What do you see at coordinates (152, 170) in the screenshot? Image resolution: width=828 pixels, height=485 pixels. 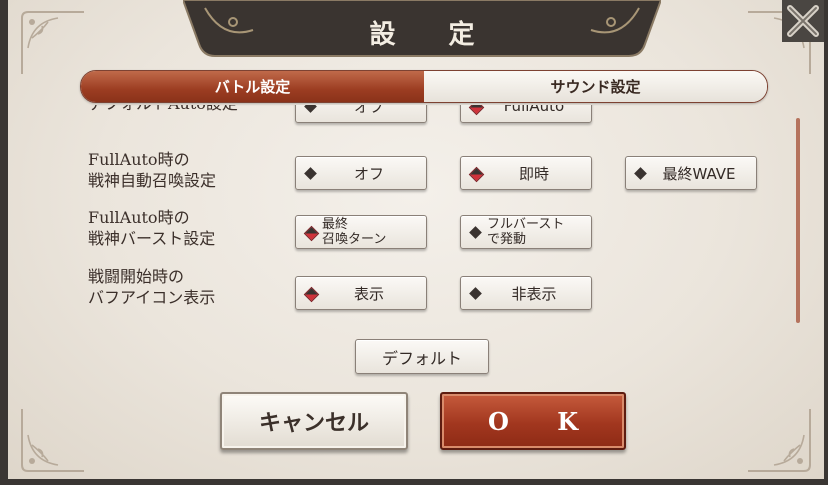 I see `setting-label: FullAuto時の 戦神自動召喚設定` at bounding box center [152, 170].